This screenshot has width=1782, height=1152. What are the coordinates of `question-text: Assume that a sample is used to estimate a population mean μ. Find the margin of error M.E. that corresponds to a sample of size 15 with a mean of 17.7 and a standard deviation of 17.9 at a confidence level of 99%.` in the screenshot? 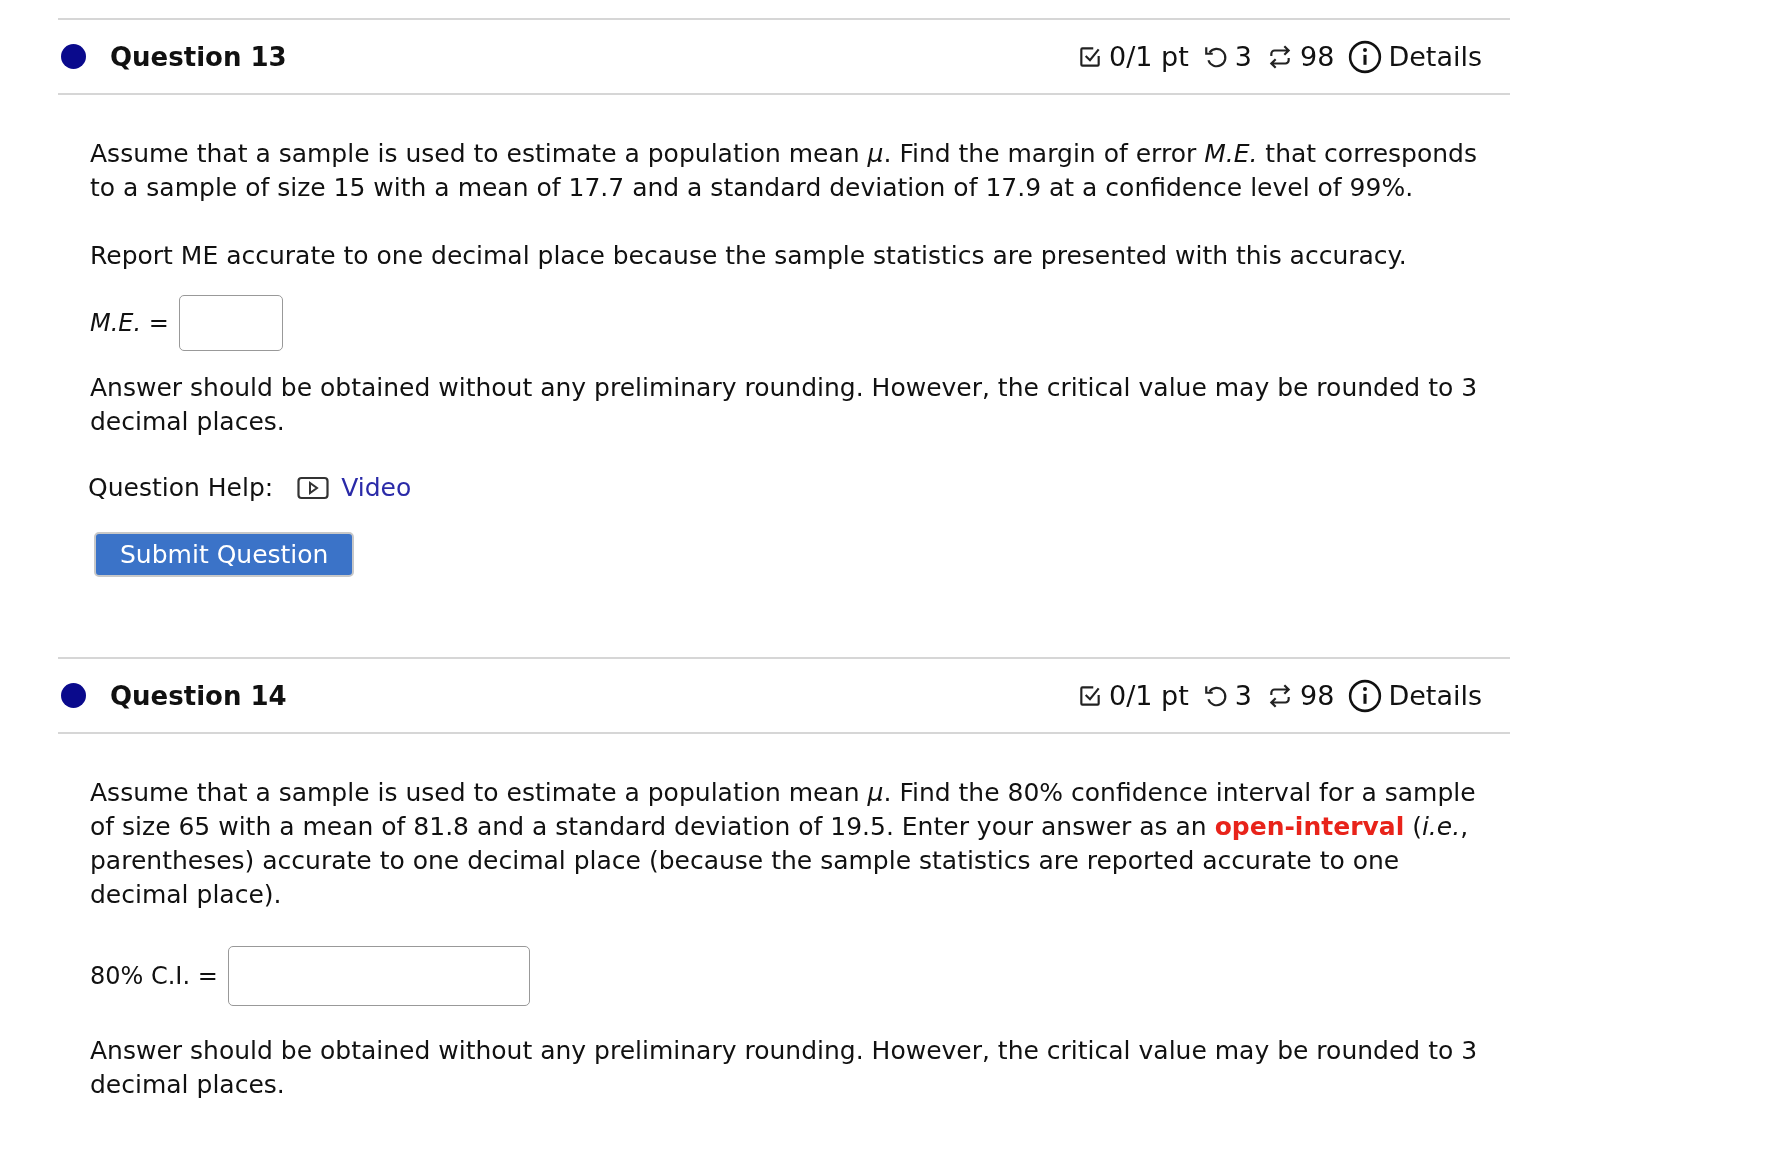 It's located at (784, 171).